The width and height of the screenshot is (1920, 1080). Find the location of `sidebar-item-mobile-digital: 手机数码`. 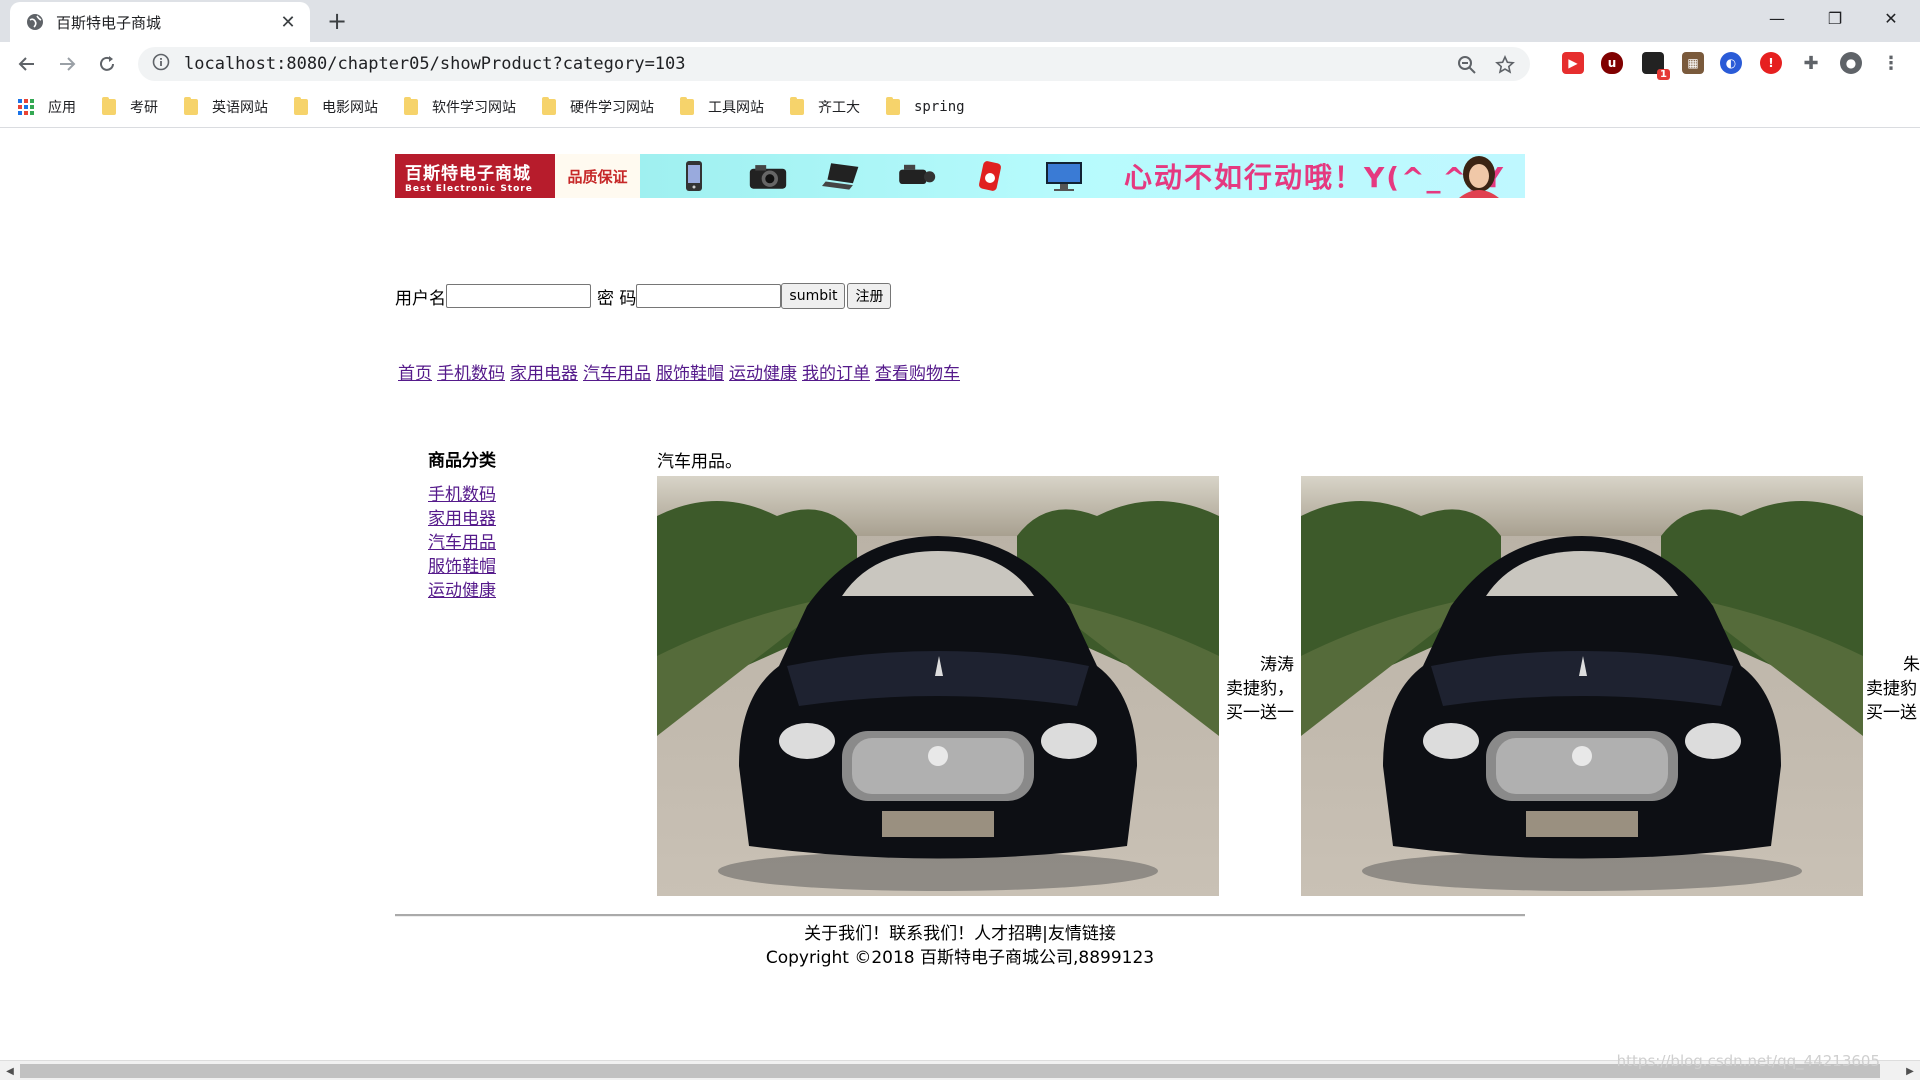

sidebar-item-mobile-digital: 手机数码 is located at coordinates (462, 495).